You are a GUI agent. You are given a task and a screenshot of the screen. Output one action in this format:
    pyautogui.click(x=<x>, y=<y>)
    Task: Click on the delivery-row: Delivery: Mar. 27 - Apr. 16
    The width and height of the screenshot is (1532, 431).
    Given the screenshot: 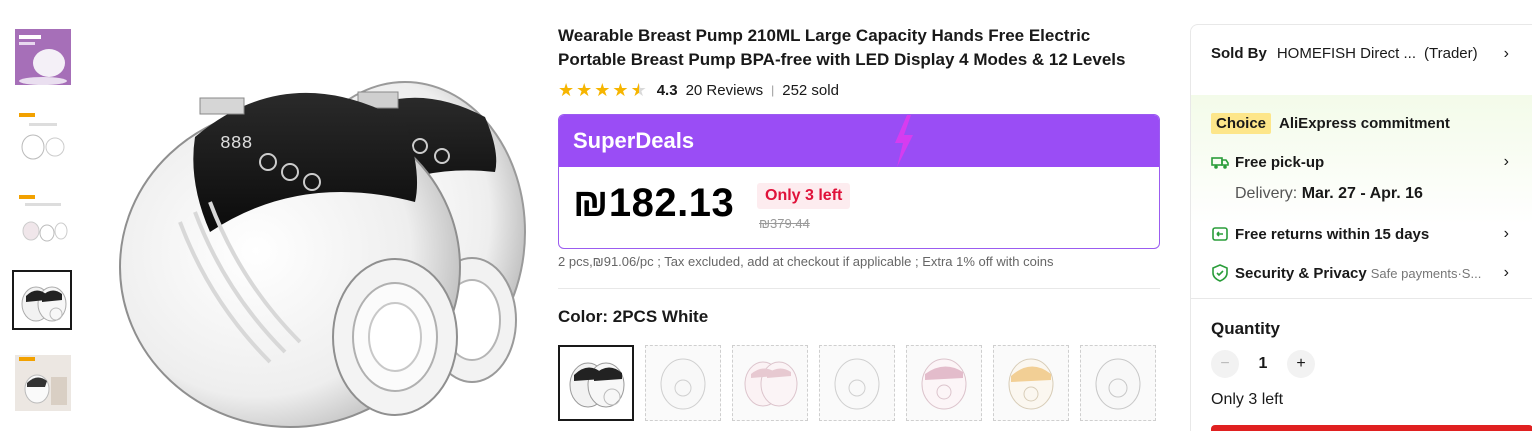 What is the action you would take?
    pyautogui.click(x=1329, y=194)
    